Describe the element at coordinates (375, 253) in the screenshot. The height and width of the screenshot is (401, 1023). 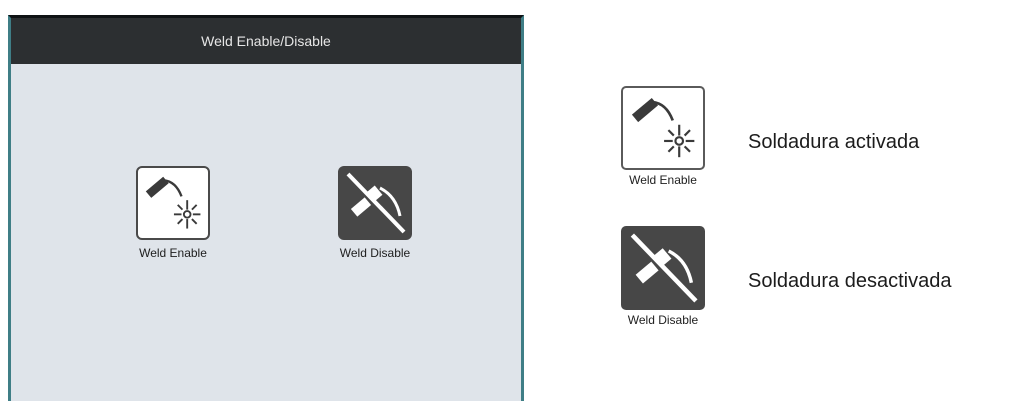
I see `weld-disable-label: Weld Disable` at that location.